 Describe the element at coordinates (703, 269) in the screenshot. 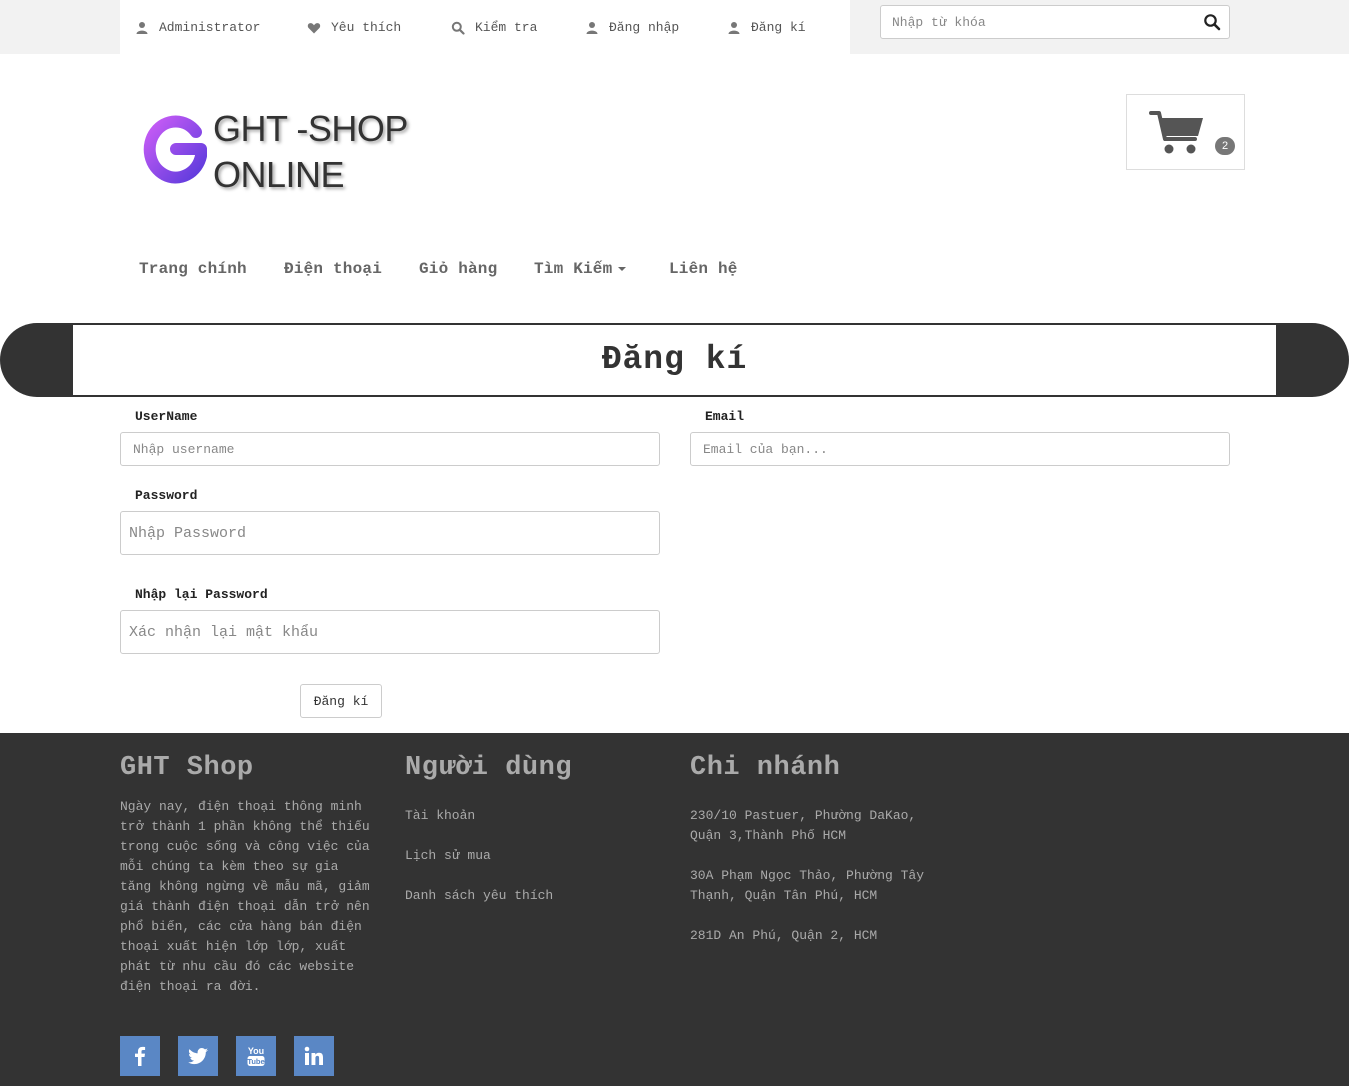

I see `nav-contact: Liên hệ` at that location.